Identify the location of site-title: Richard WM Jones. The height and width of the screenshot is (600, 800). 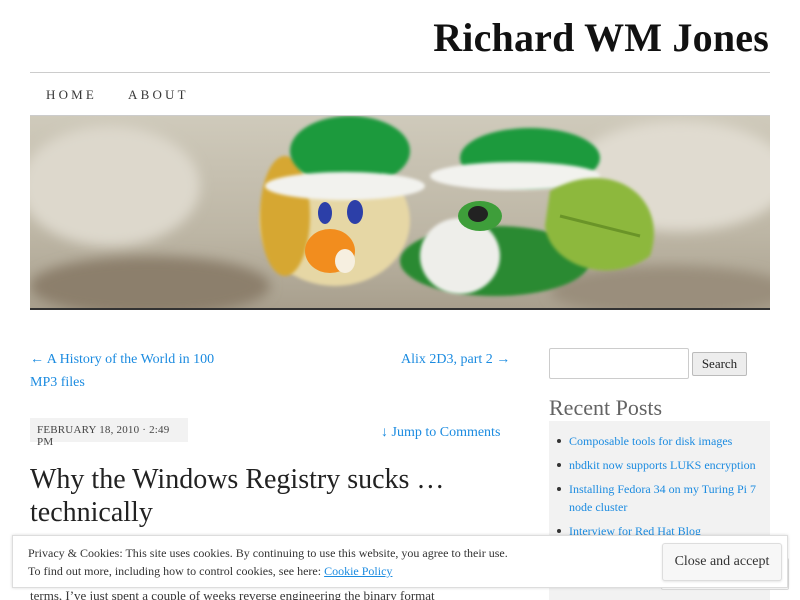
(601, 37).